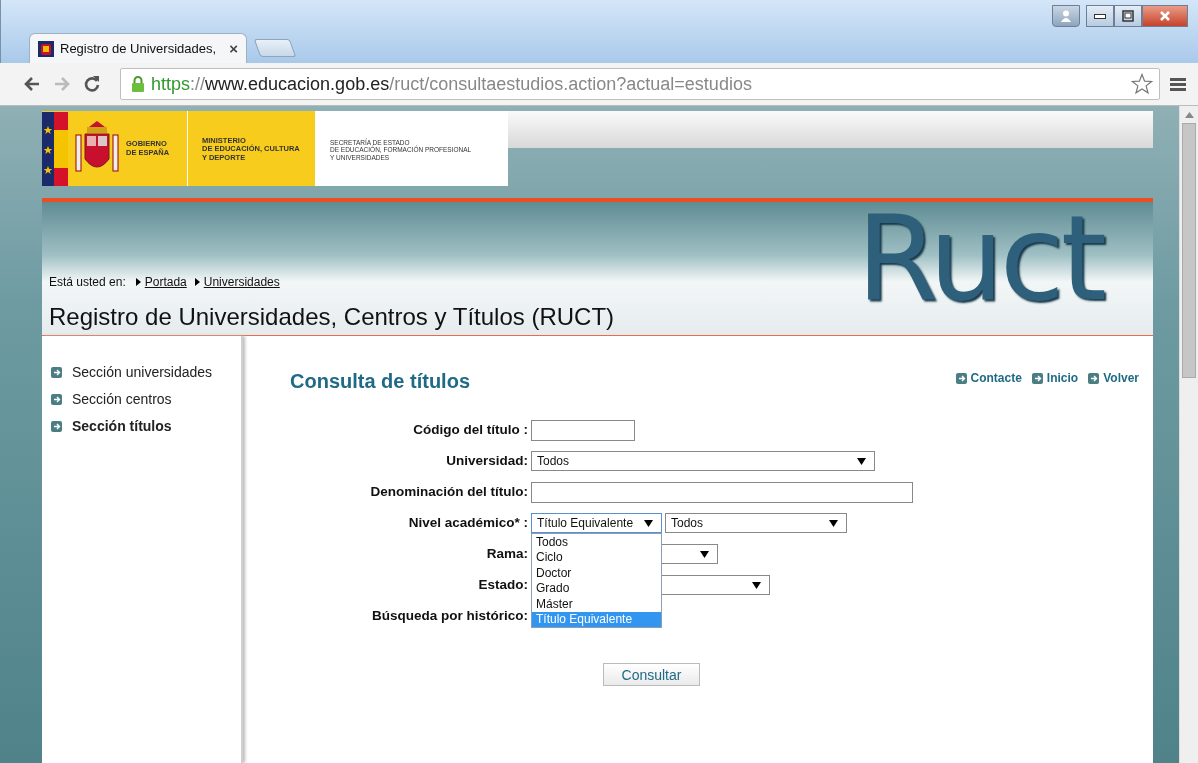 Image resolution: width=1198 pixels, height=763 pixels. What do you see at coordinates (507, 554) in the screenshot?
I see `field-label: Rama:` at bounding box center [507, 554].